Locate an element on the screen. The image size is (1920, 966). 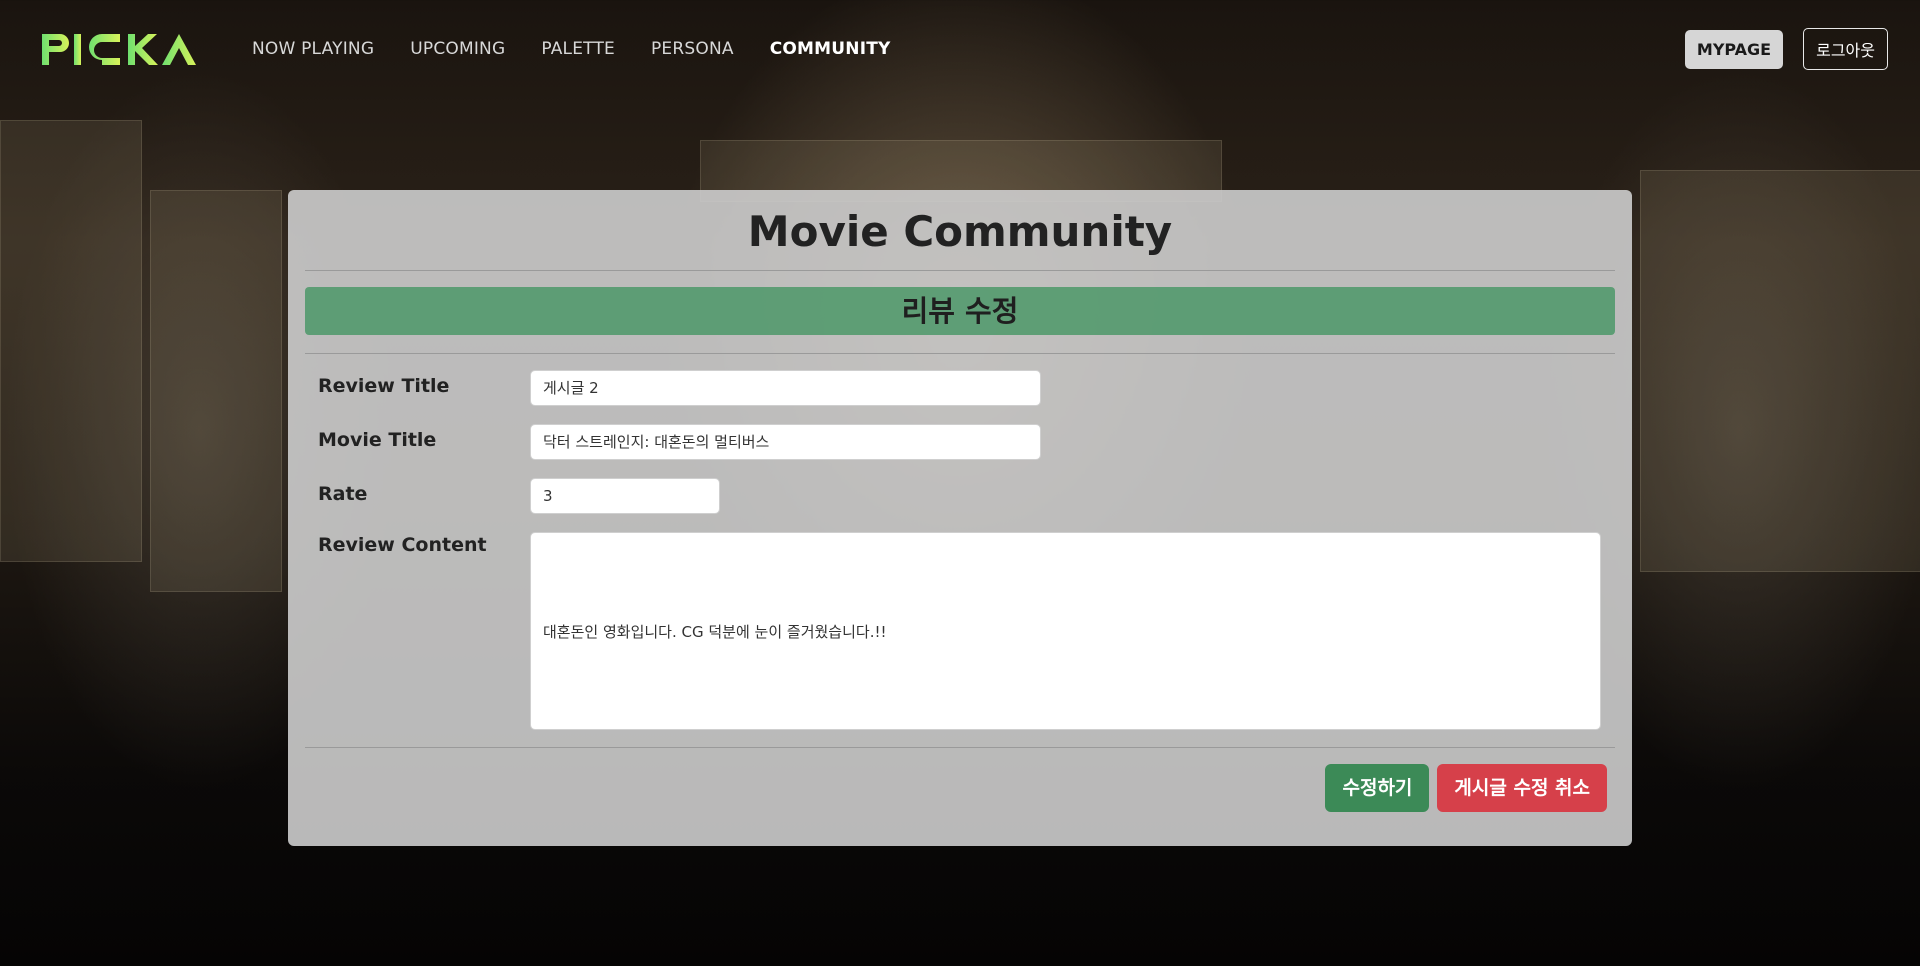
nav-palette: PALETTE is located at coordinates (578, 49).